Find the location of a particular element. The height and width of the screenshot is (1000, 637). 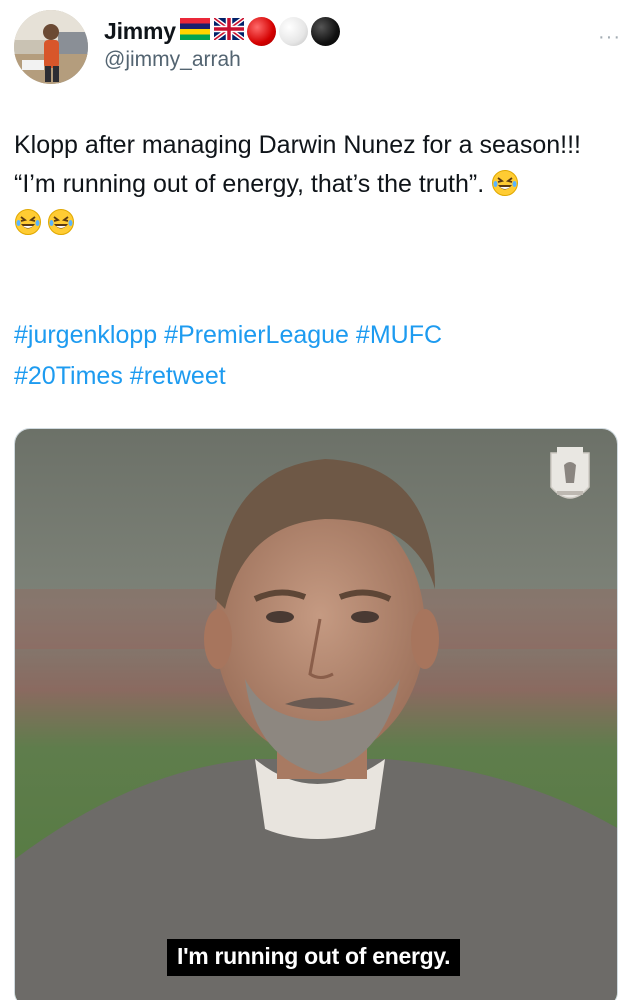

name-row: Jimmy is located at coordinates (222, 31).